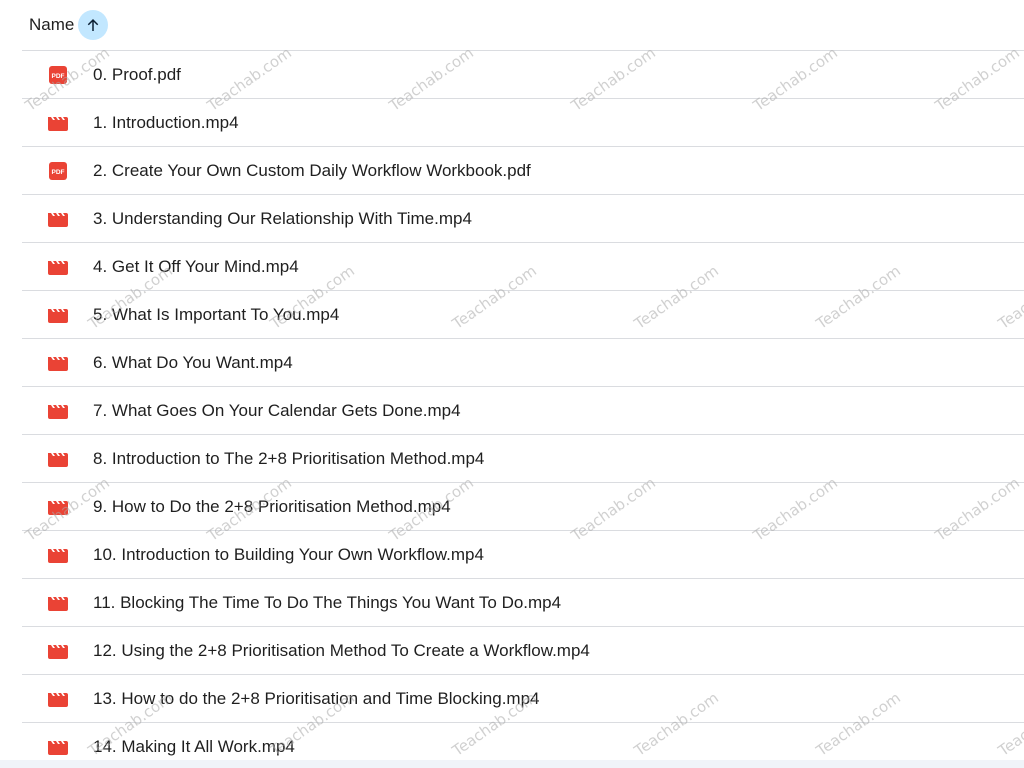  What do you see at coordinates (523, 363) in the screenshot?
I see `file-row: 6. What Do You Want.mp4` at bounding box center [523, 363].